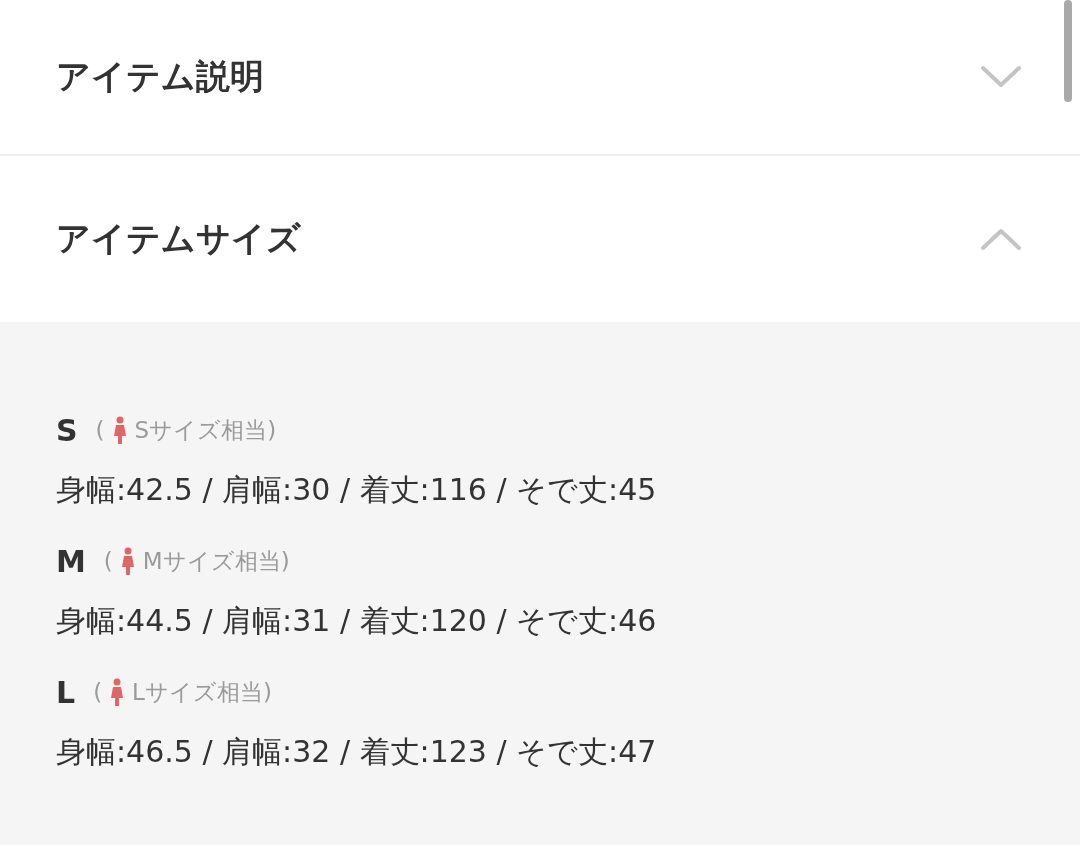  I want to click on size-label: M, so click(71, 561).